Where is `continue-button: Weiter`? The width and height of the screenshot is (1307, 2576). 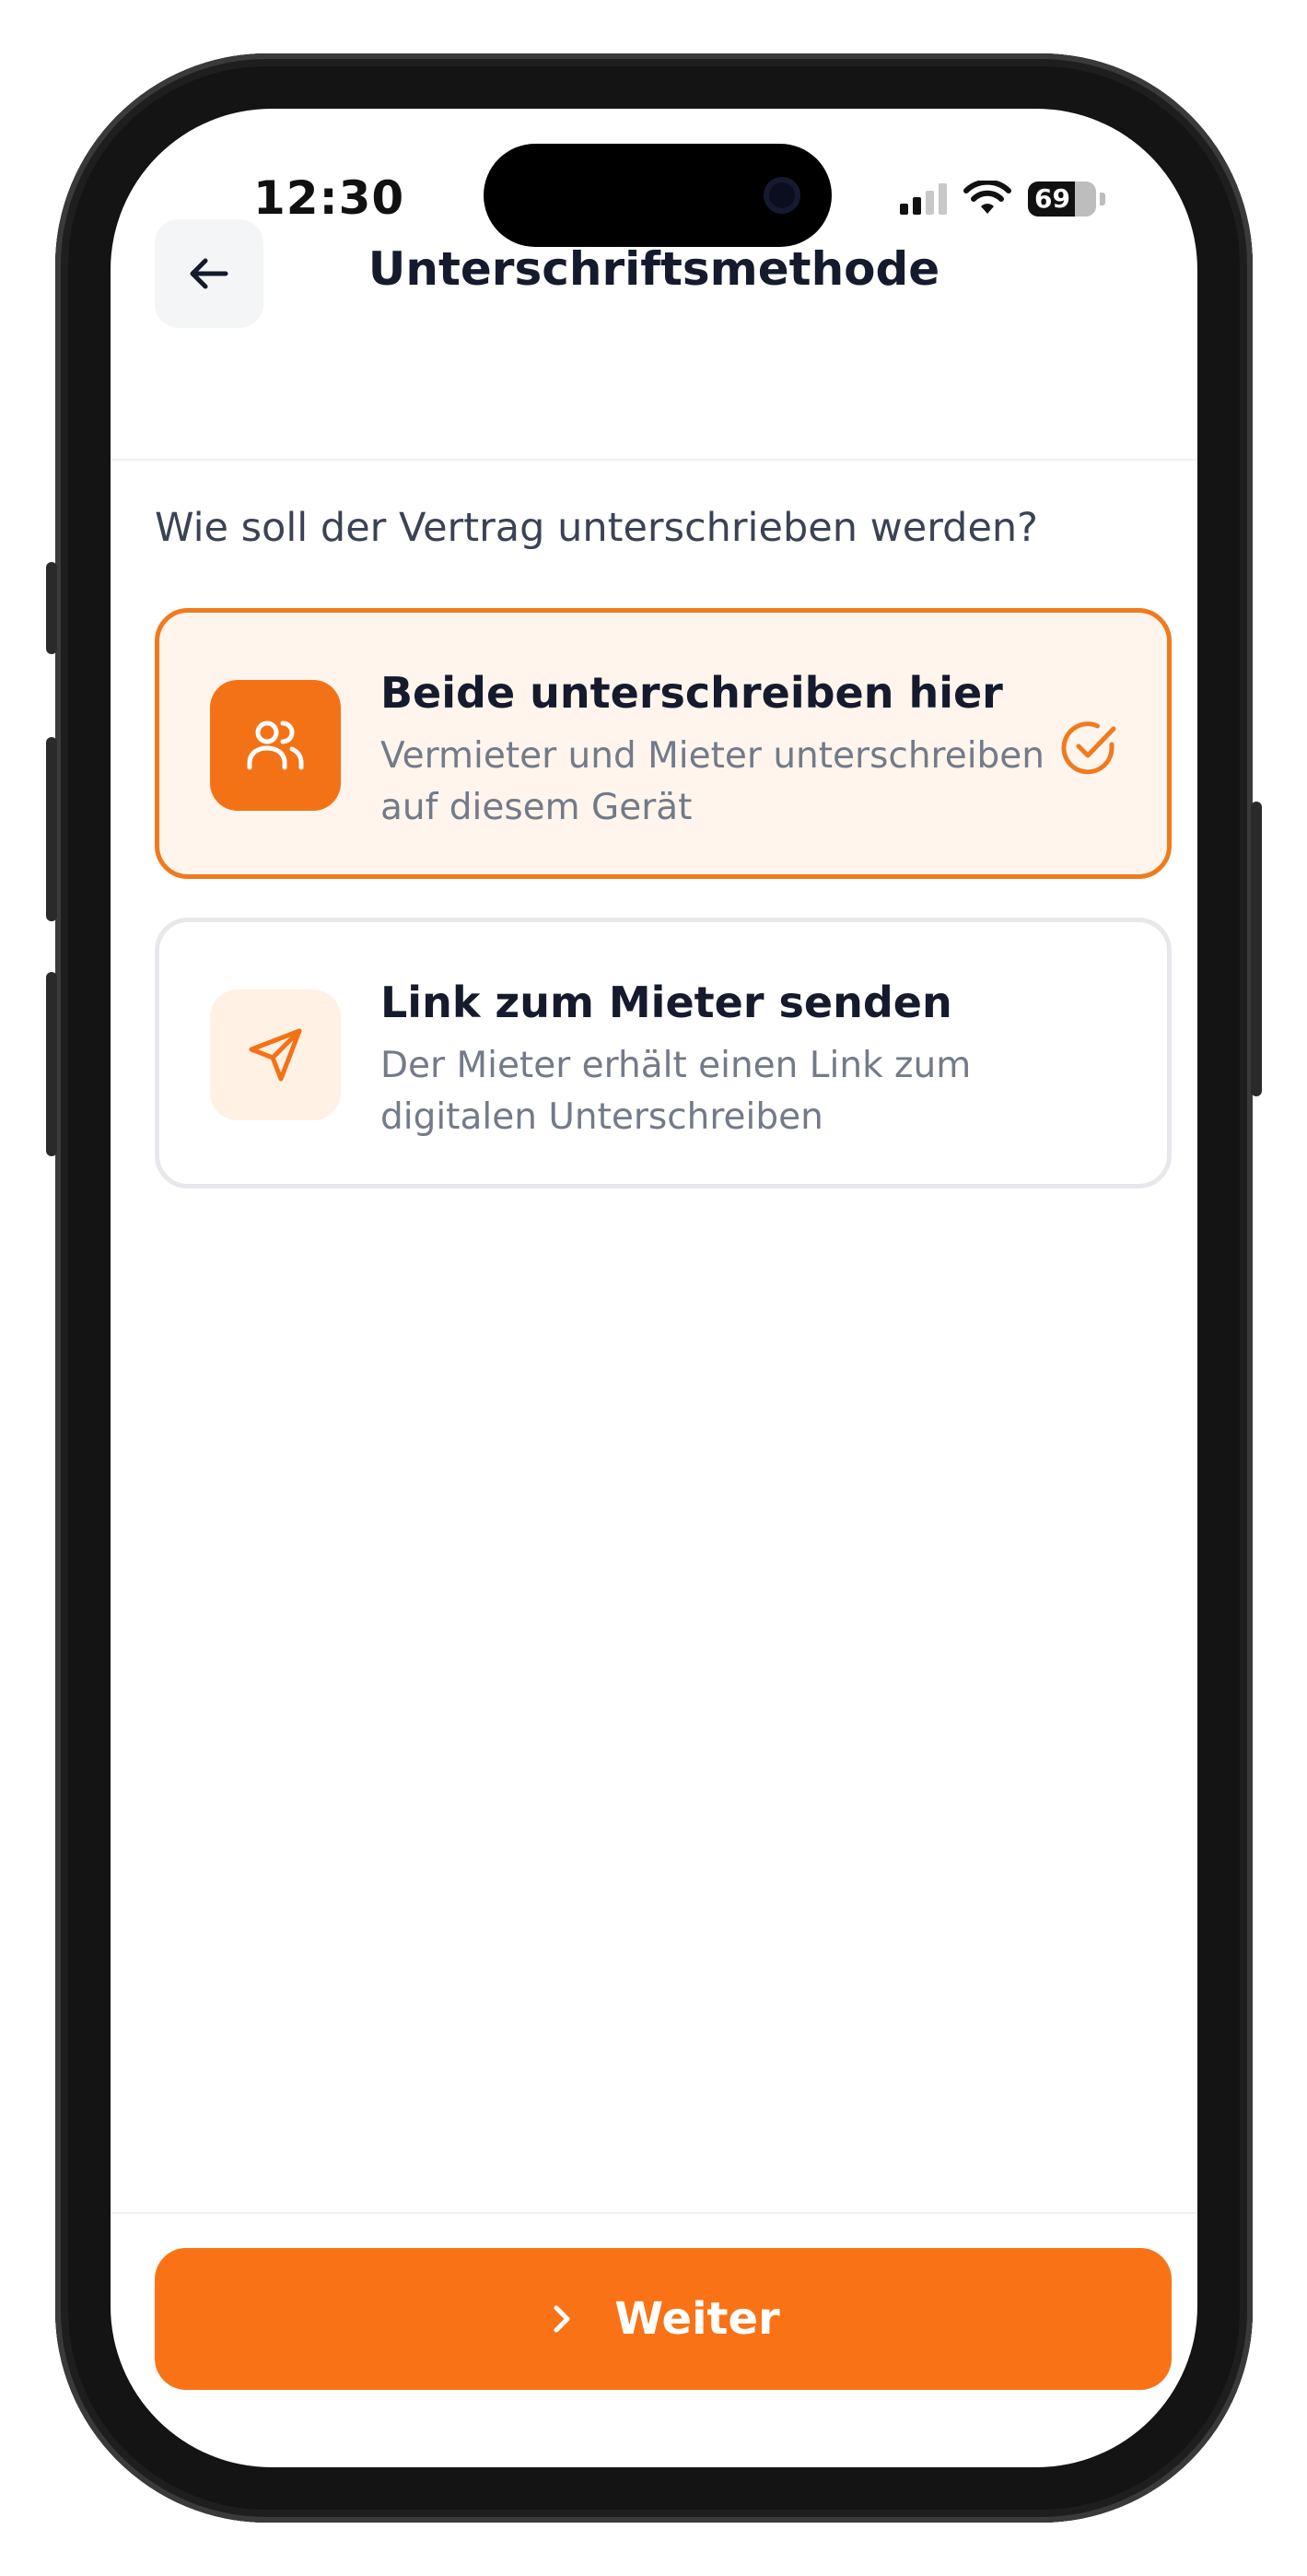 continue-button: Weiter is located at coordinates (664, 2319).